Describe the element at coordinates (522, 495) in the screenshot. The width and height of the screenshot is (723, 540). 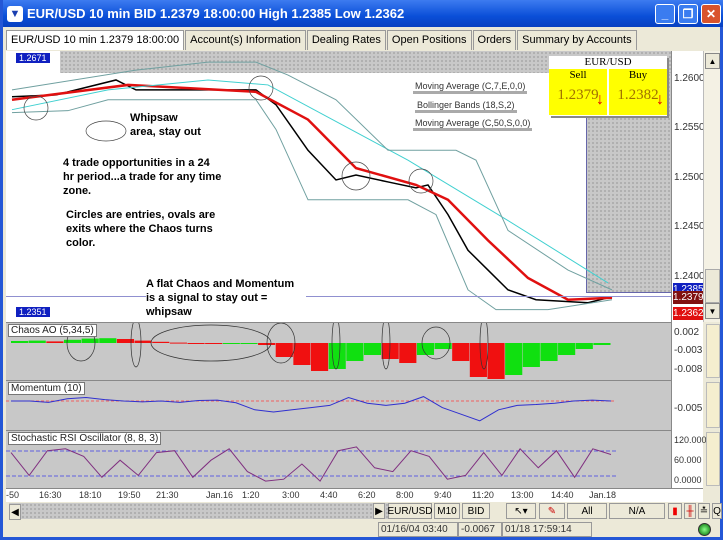
I see `time-tick: 13:00` at that location.